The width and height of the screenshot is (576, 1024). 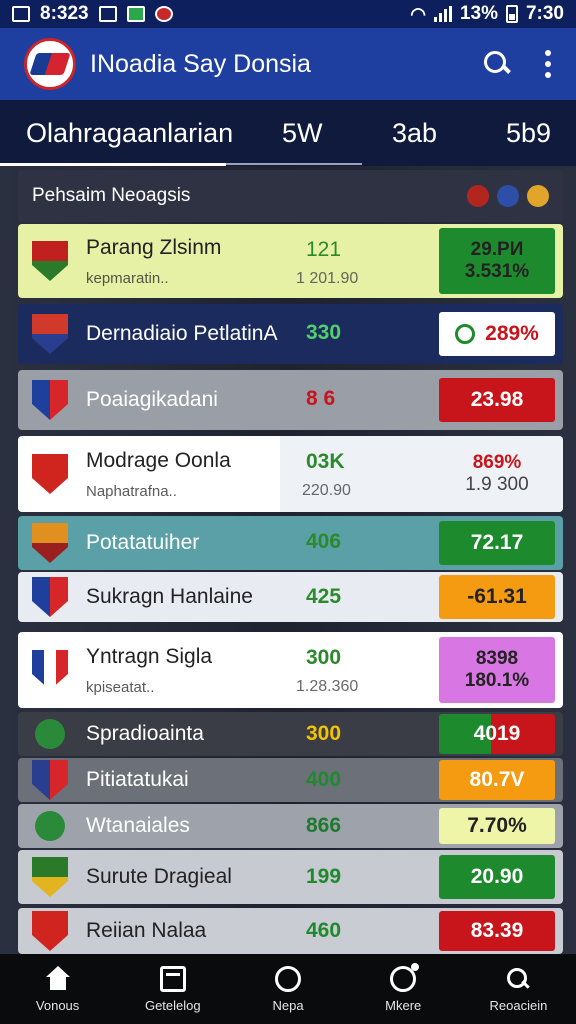 What do you see at coordinates (107, 14) in the screenshot?
I see `notification-icon` at bounding box center [107, 14].